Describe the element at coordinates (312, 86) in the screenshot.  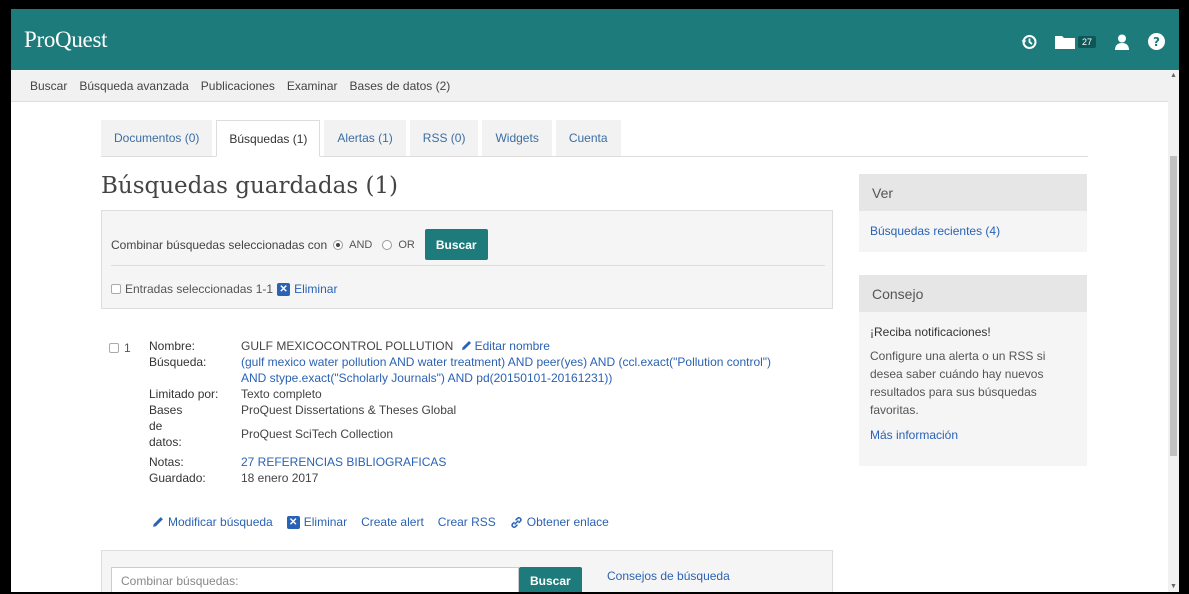
I see `nav-examinar: Examinar` at that location.